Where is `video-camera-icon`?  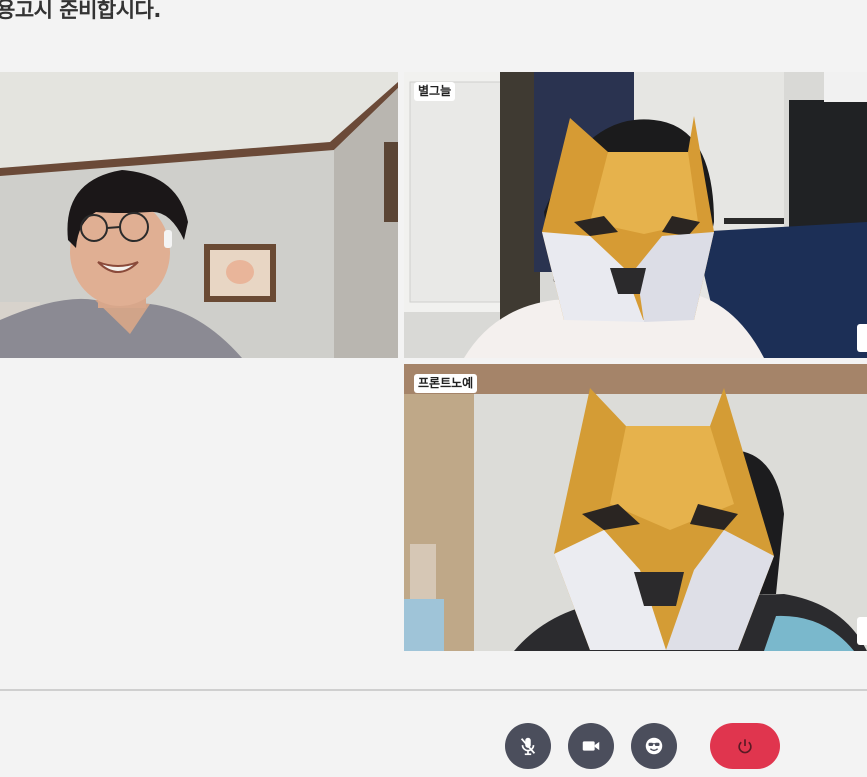
video-camera-icon is located at coordinates (591, 746).